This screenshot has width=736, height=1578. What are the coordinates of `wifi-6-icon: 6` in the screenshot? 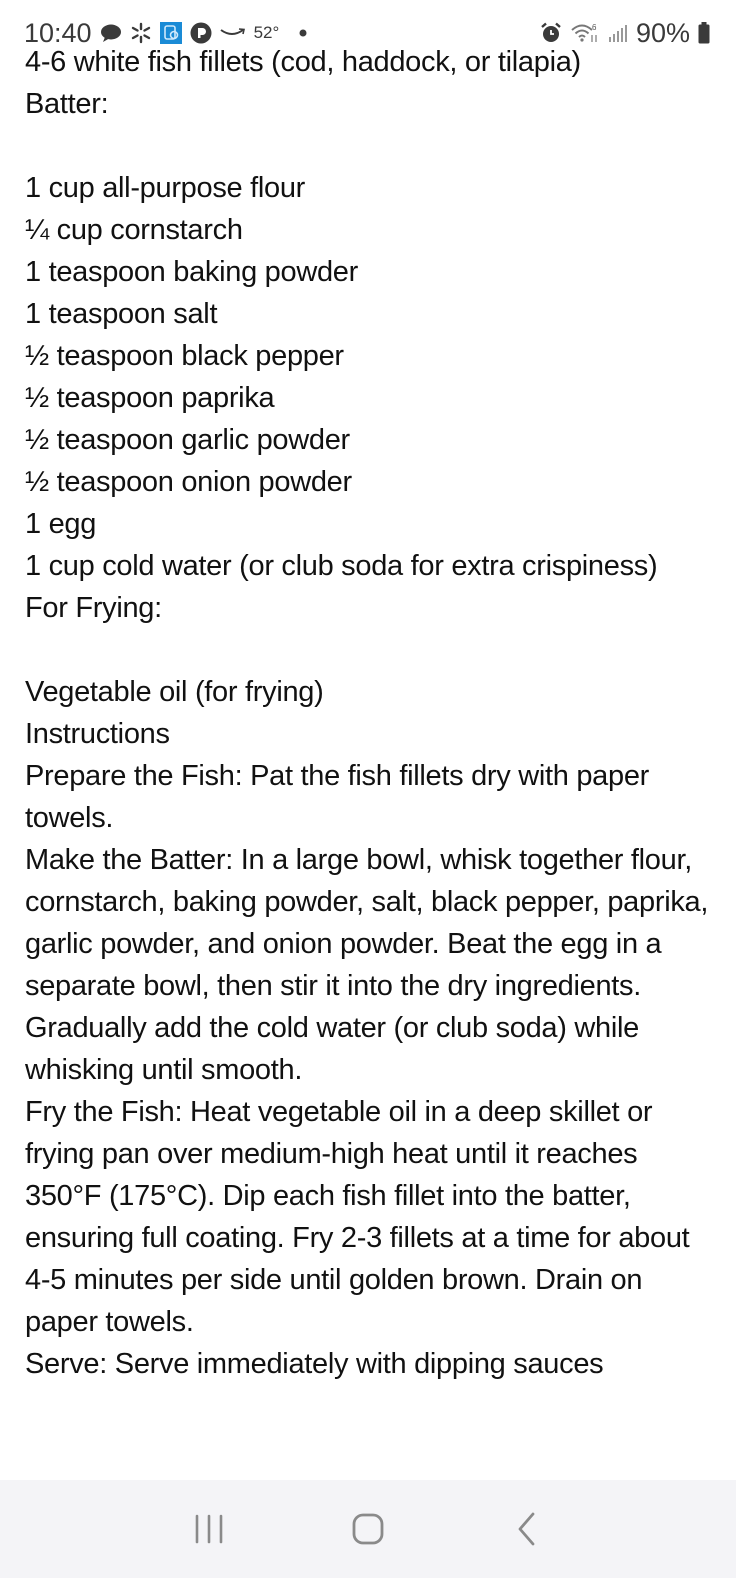 It's located at (585, 33).